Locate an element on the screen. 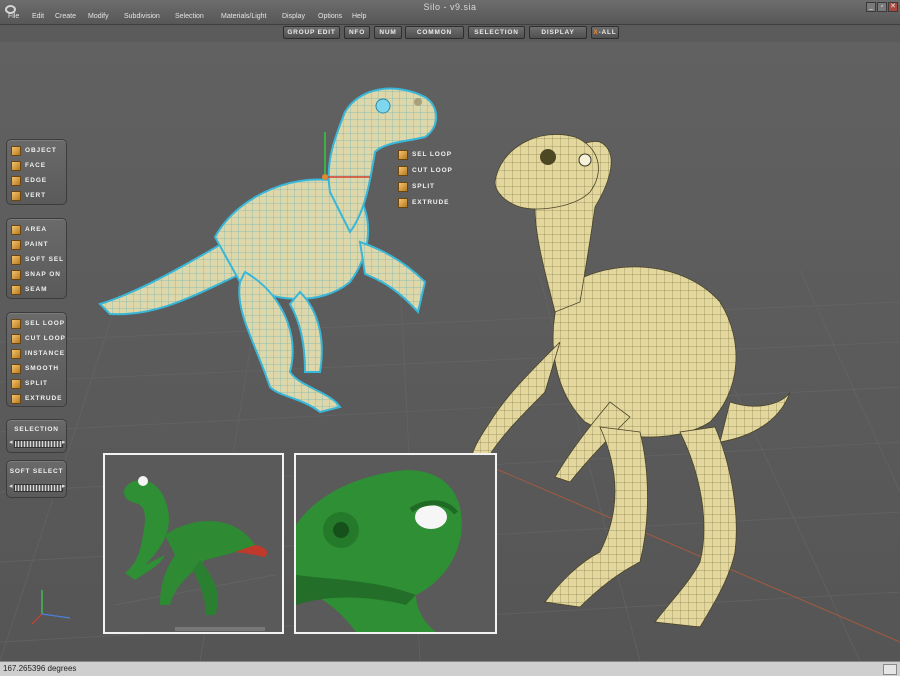 The height and width of the screenshot is (676, 900). mode-object-button: OBJECT is located at coordinates (38, 151).